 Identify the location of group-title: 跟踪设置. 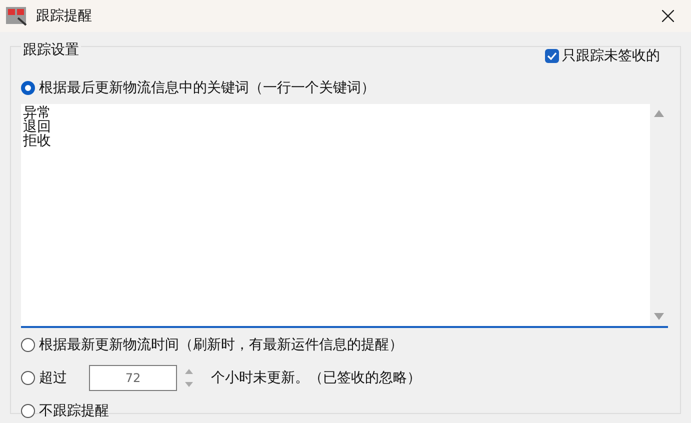
(51, 50).